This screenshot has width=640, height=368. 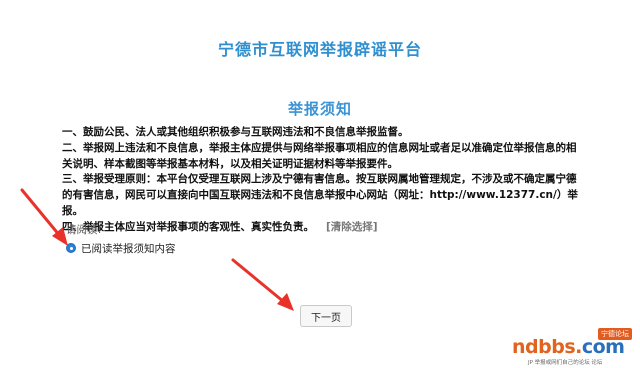 What do you see at coordinates (547, 347) in the screenshot?
I see `watermark-brand: ndbbs.` at bounding box center [547, 347].